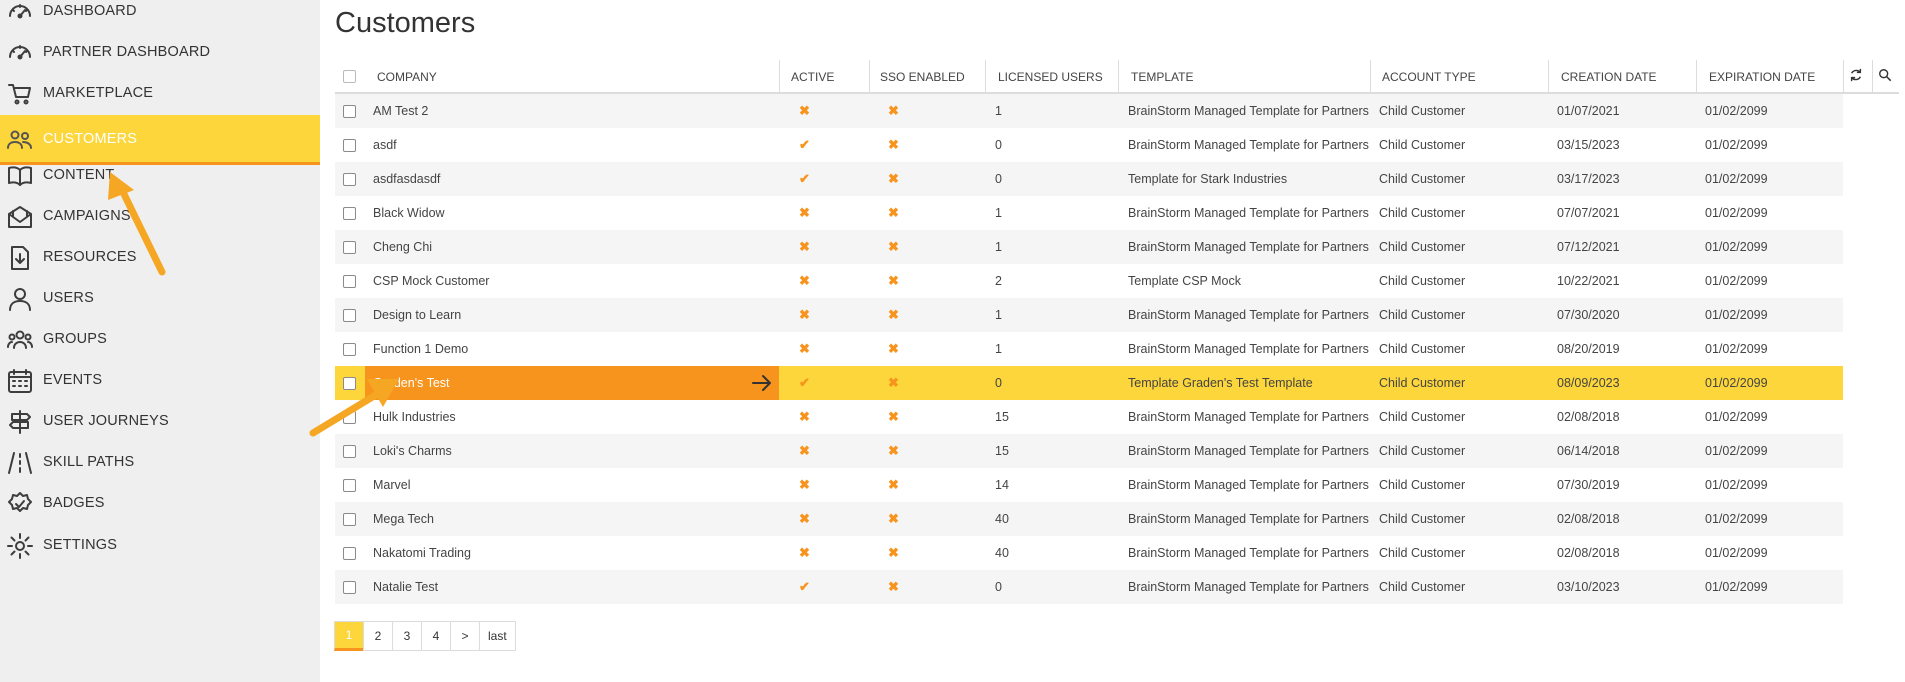 This screenshot has height=682, width=1905. What do you see at coordinates (106, 421) in the screenshot?
I see `sidebar-item-label: USER JOURNEYS` at bounding box center [106, 421].